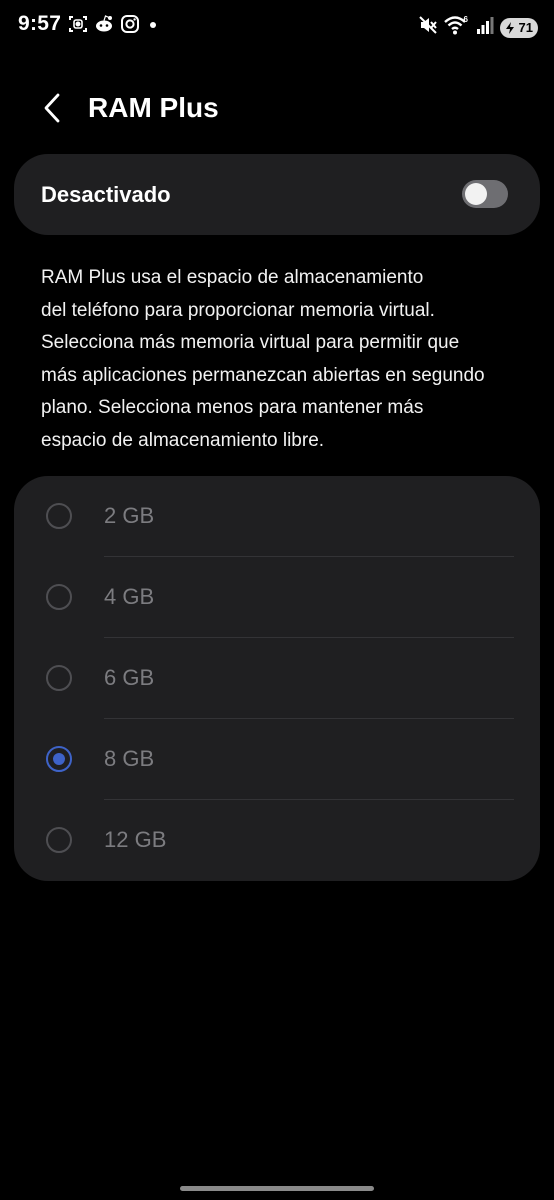 This screenshot has width=554, height=1200. Describe the element at coordinates (525, 27) in the screenshot. I see `battery-level: 71` at that location.